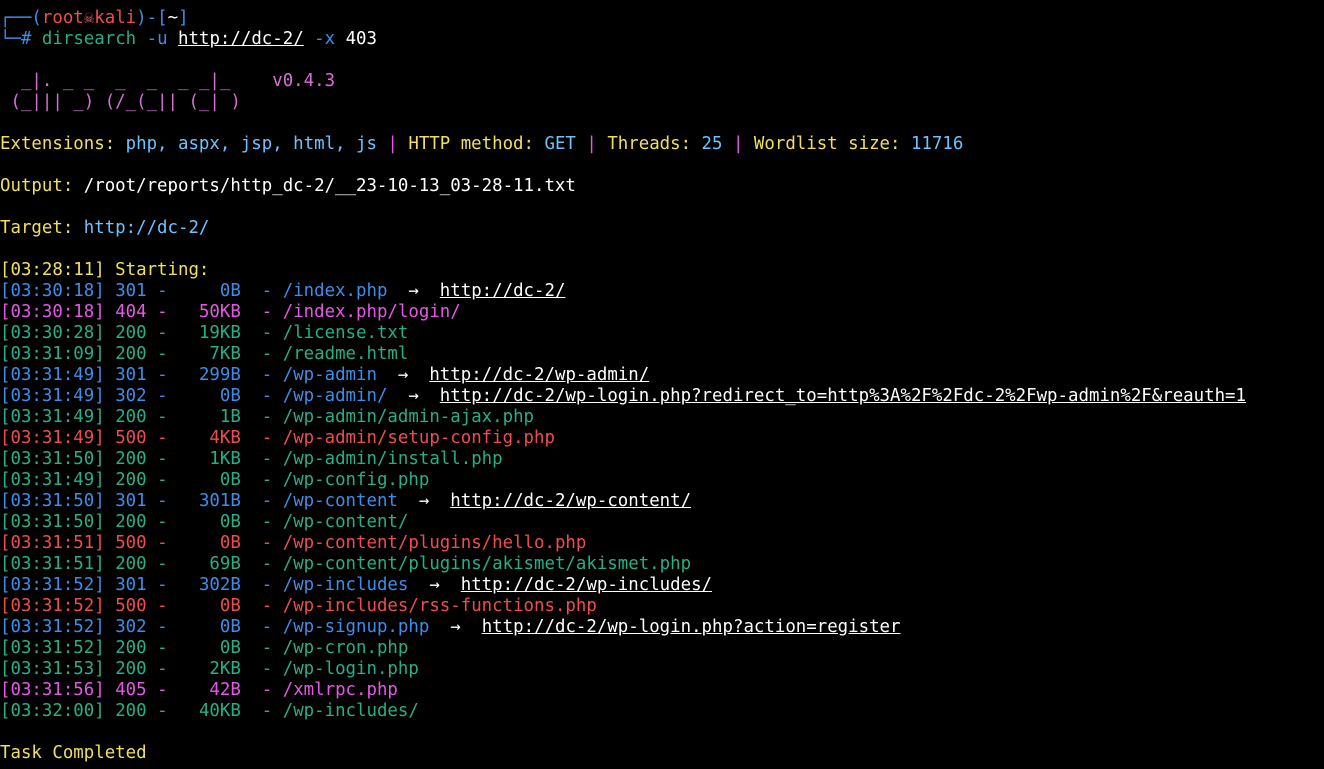  What do you see at coordinates (219, 711) in the screenshot?
I see `result-size: 40KB` at bounding box center [219, 711].